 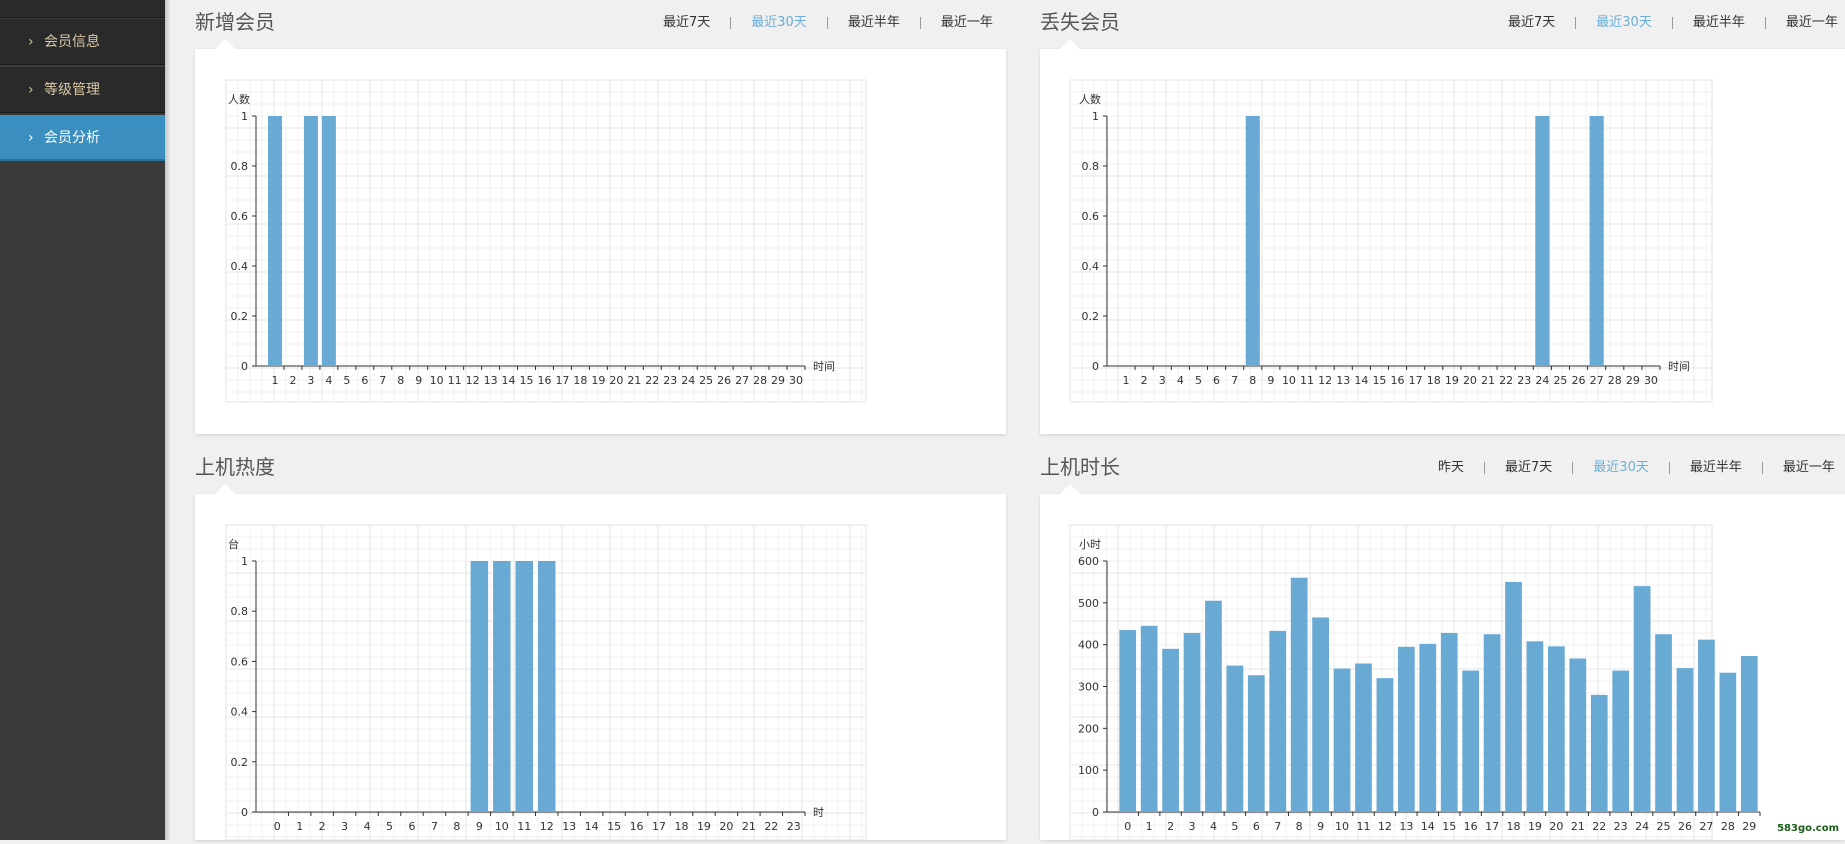 I want to click on y-axis-label: 人数, so click(x=239, y=99).